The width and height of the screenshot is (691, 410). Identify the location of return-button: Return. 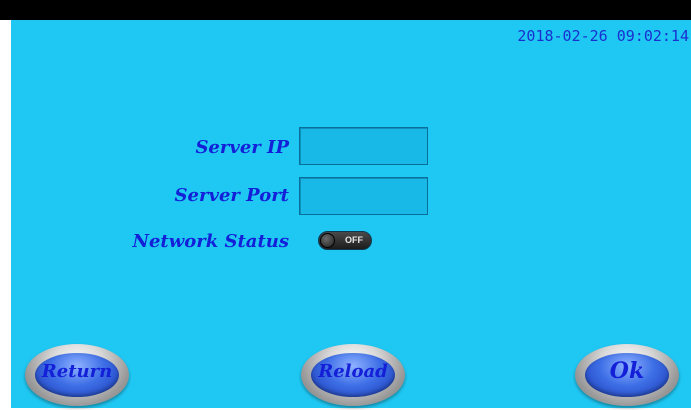
(77, 375).